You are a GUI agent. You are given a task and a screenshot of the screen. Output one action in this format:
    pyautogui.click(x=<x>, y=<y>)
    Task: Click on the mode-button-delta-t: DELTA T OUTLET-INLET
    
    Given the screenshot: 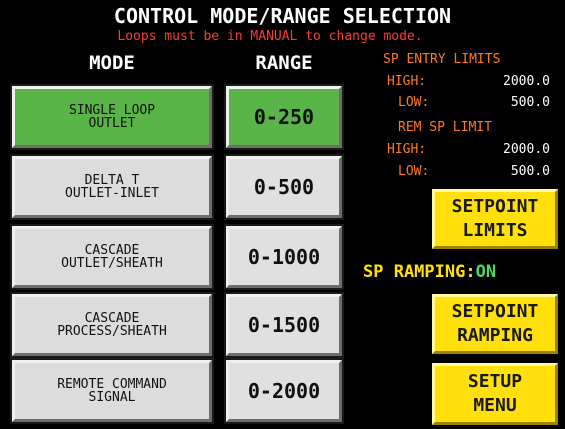 What is the action you would take?
    pyautogui.click(x=112, y=187)
    